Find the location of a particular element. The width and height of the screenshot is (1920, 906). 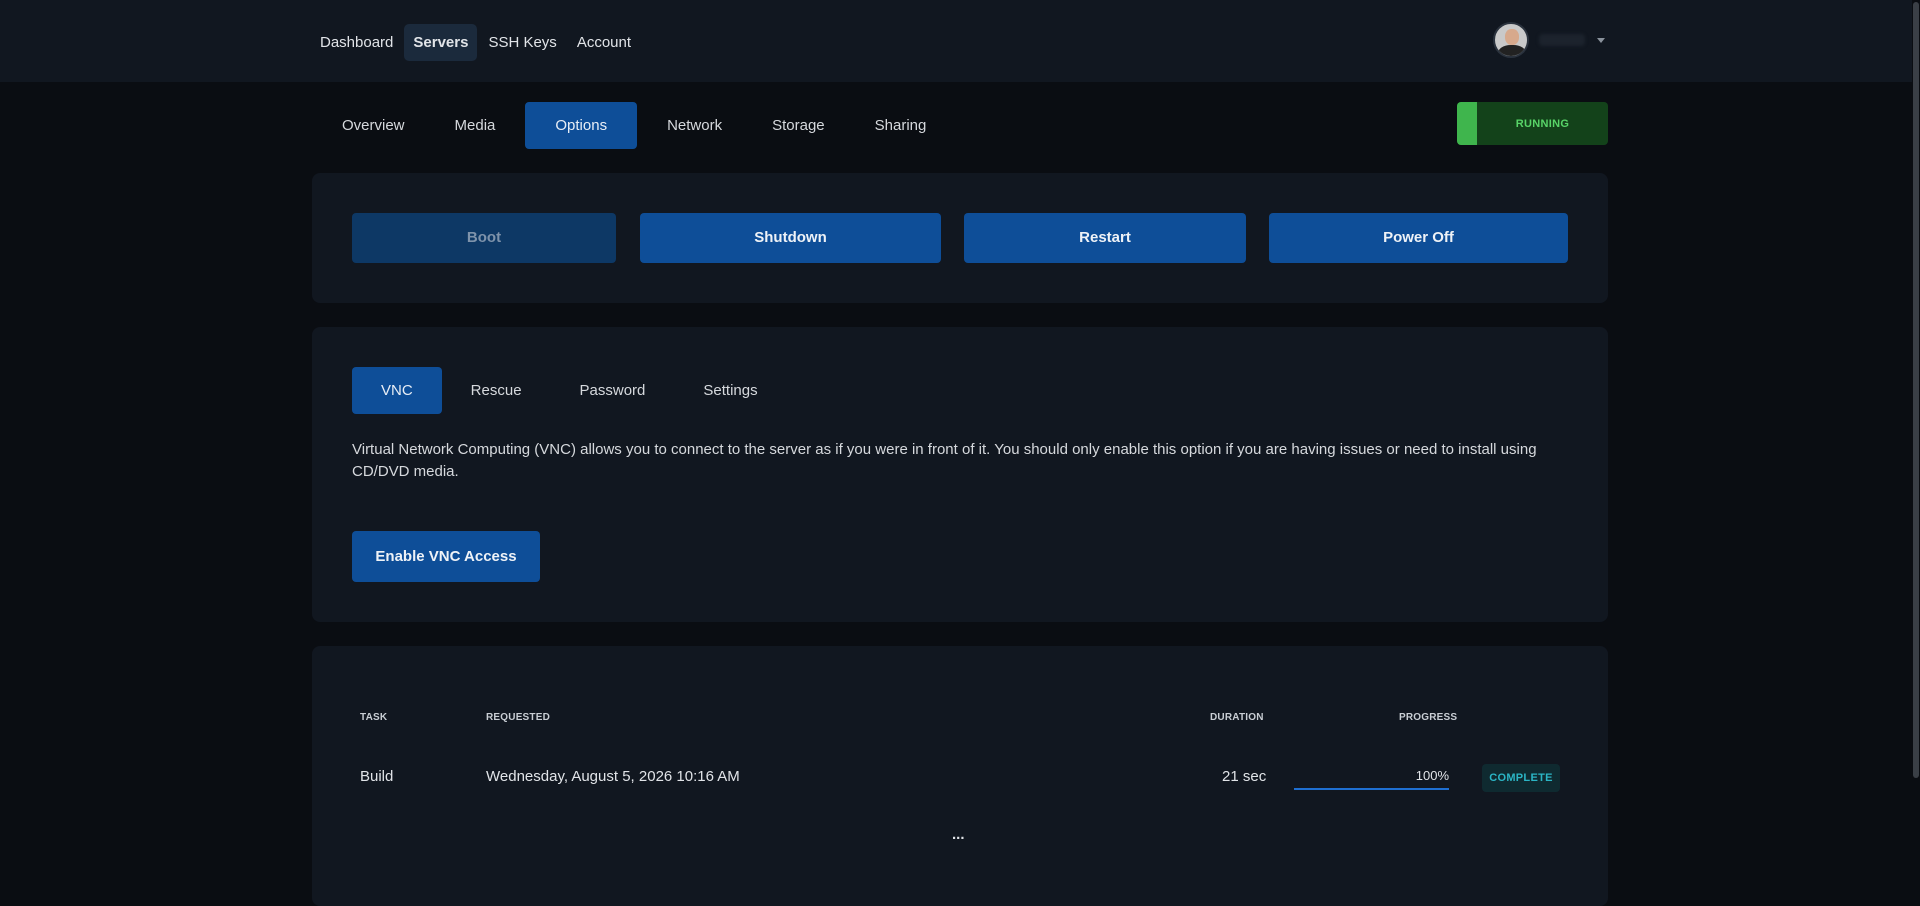

nav-account: Account is located at coordinates (604, 42).